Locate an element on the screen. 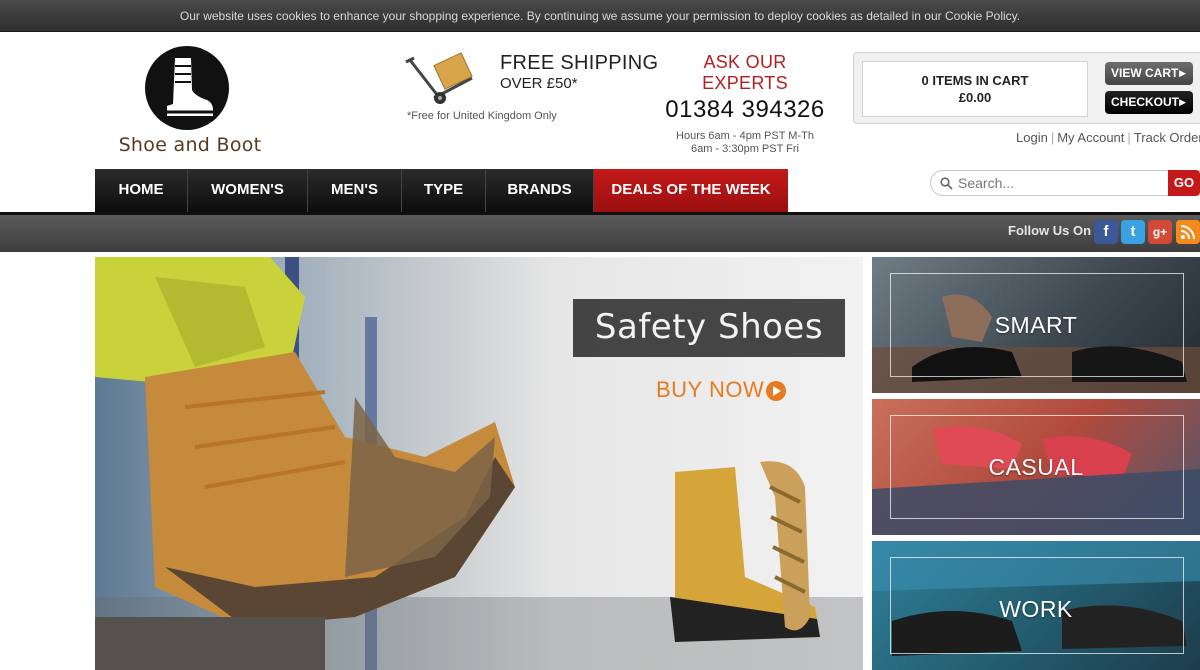  category-label: CASUAL is located at coordinates (1036, 467).